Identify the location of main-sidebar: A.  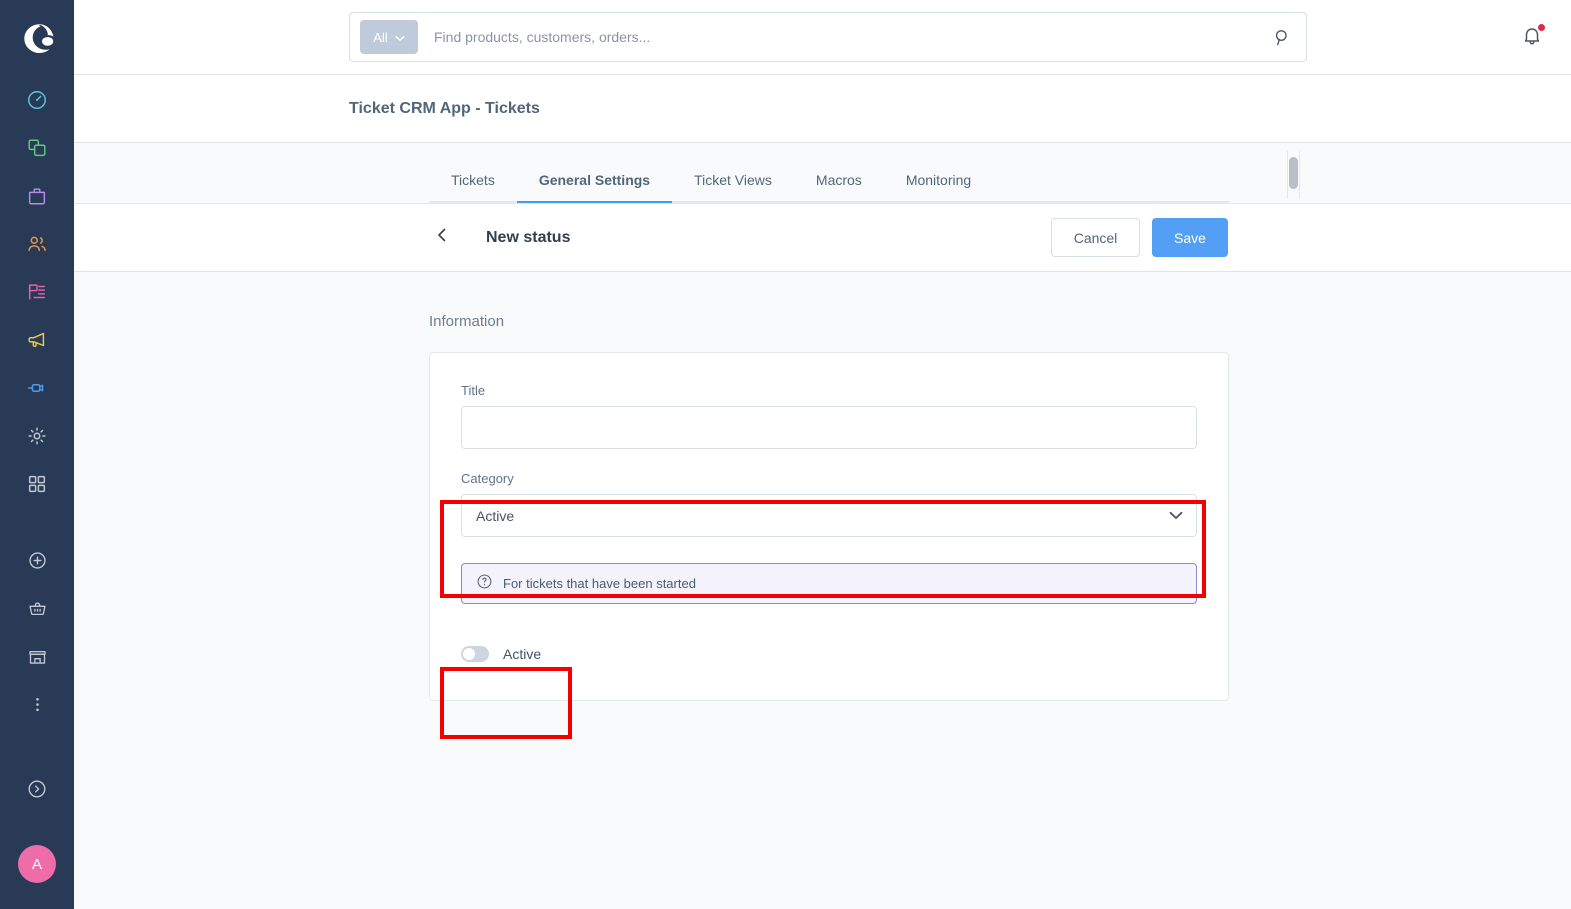
(37, 454).